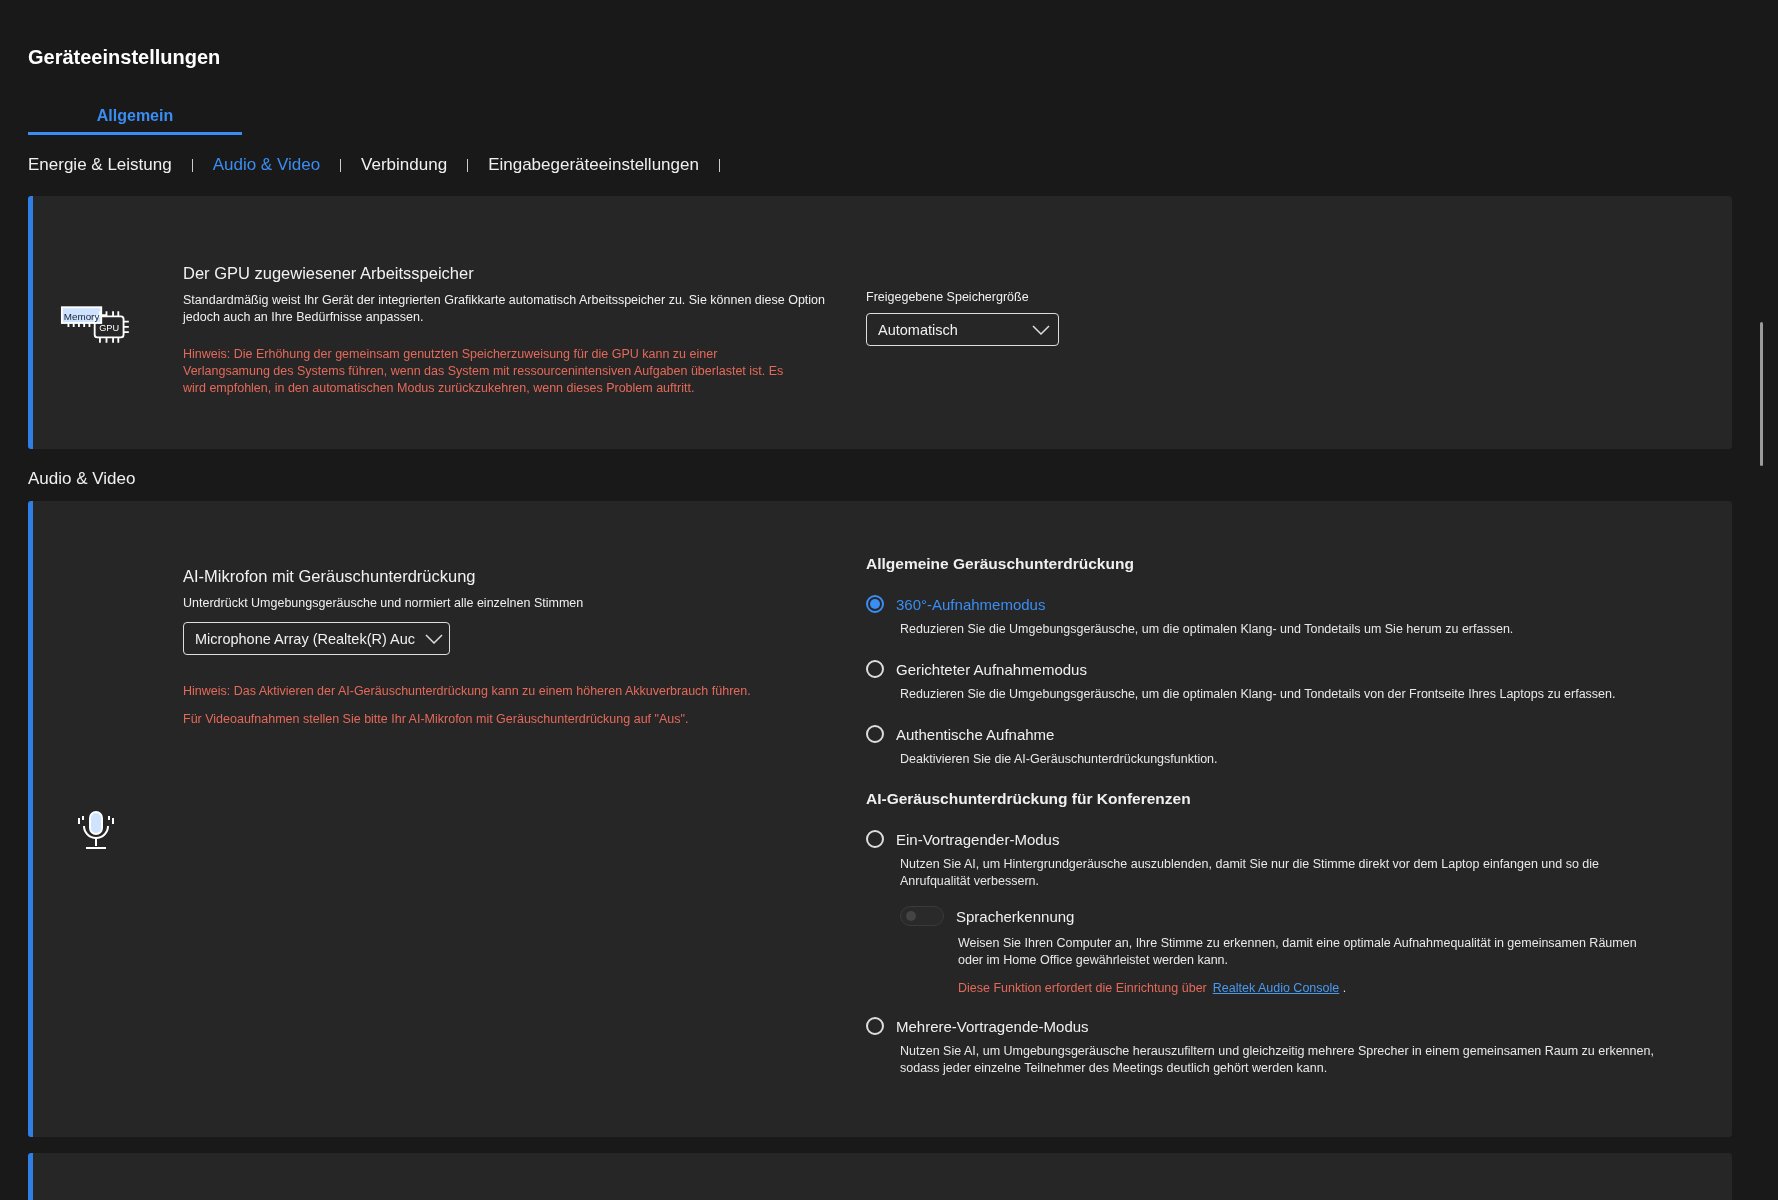 This screenshot has width=1778, height=1200. I want to click on option-description: Nutzen Sie AI, um Hintergrundgeräusche auszublenden, damit Sie nur die Stimme direkt vor dem Laptop einfangen und so die Anrufqualität verbessern., so click(1250, 873).